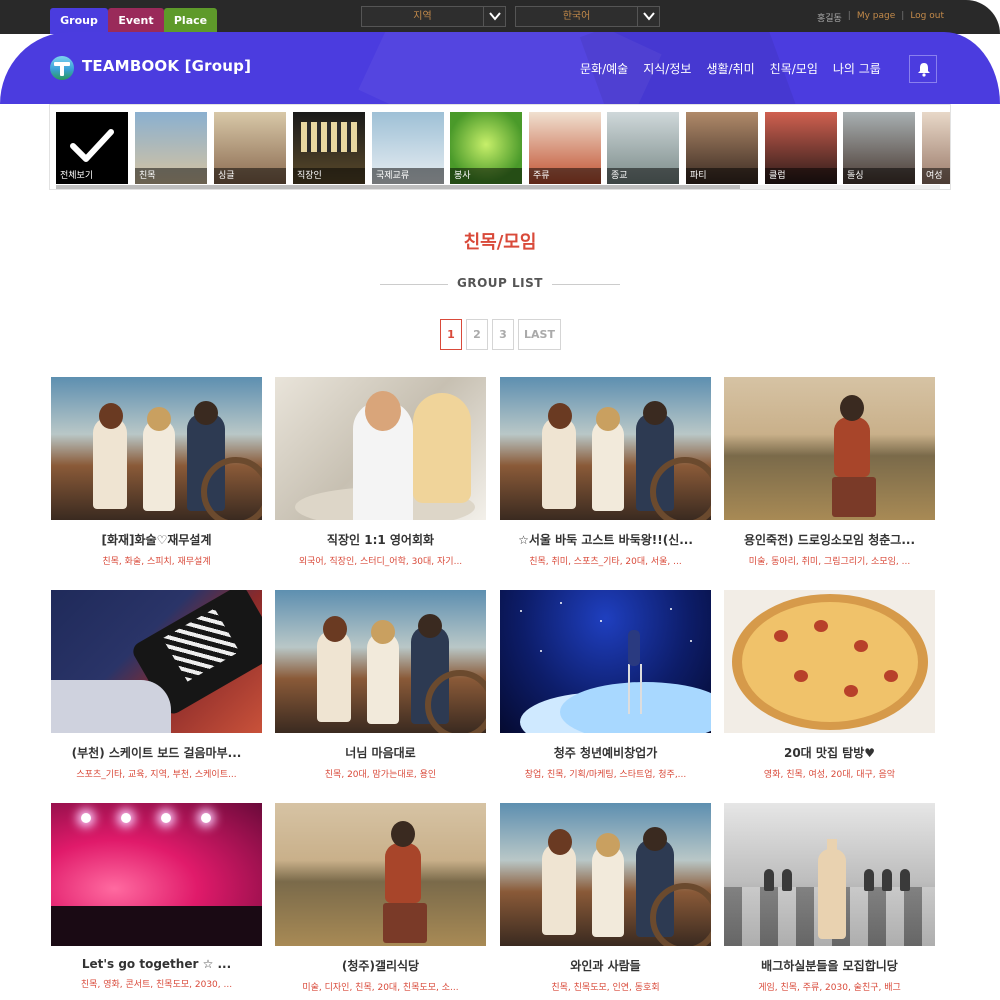  I want to click on group-tags: 영화, 친목, 여성, 20대, 대구, 음악, so click(829, 775).